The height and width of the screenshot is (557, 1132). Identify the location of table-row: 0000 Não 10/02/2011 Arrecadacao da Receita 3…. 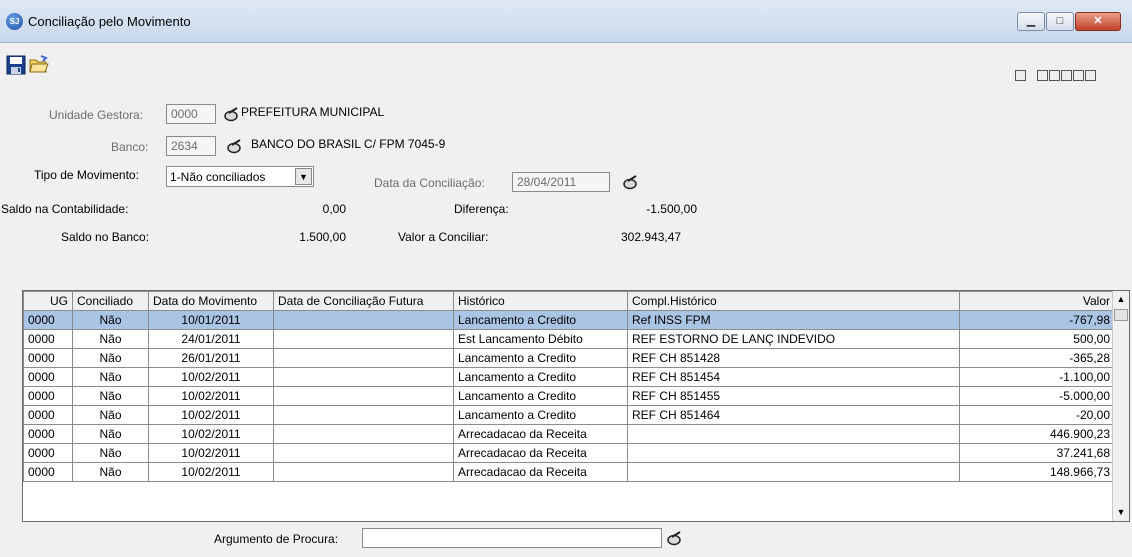
(569, 453).